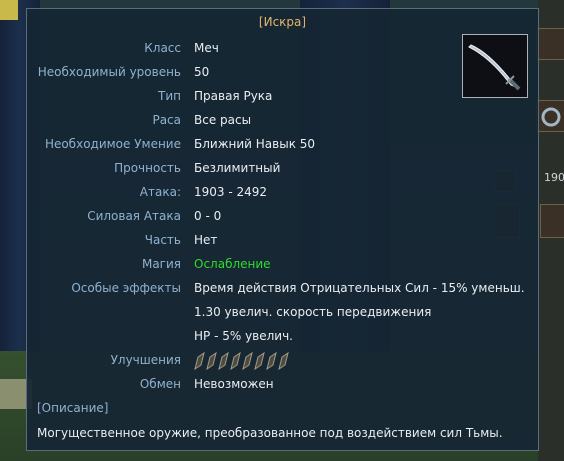 The image size is (564, 461). I want to click on stat-row-effect-3: HP - 5% увелич., so click(282, 338).